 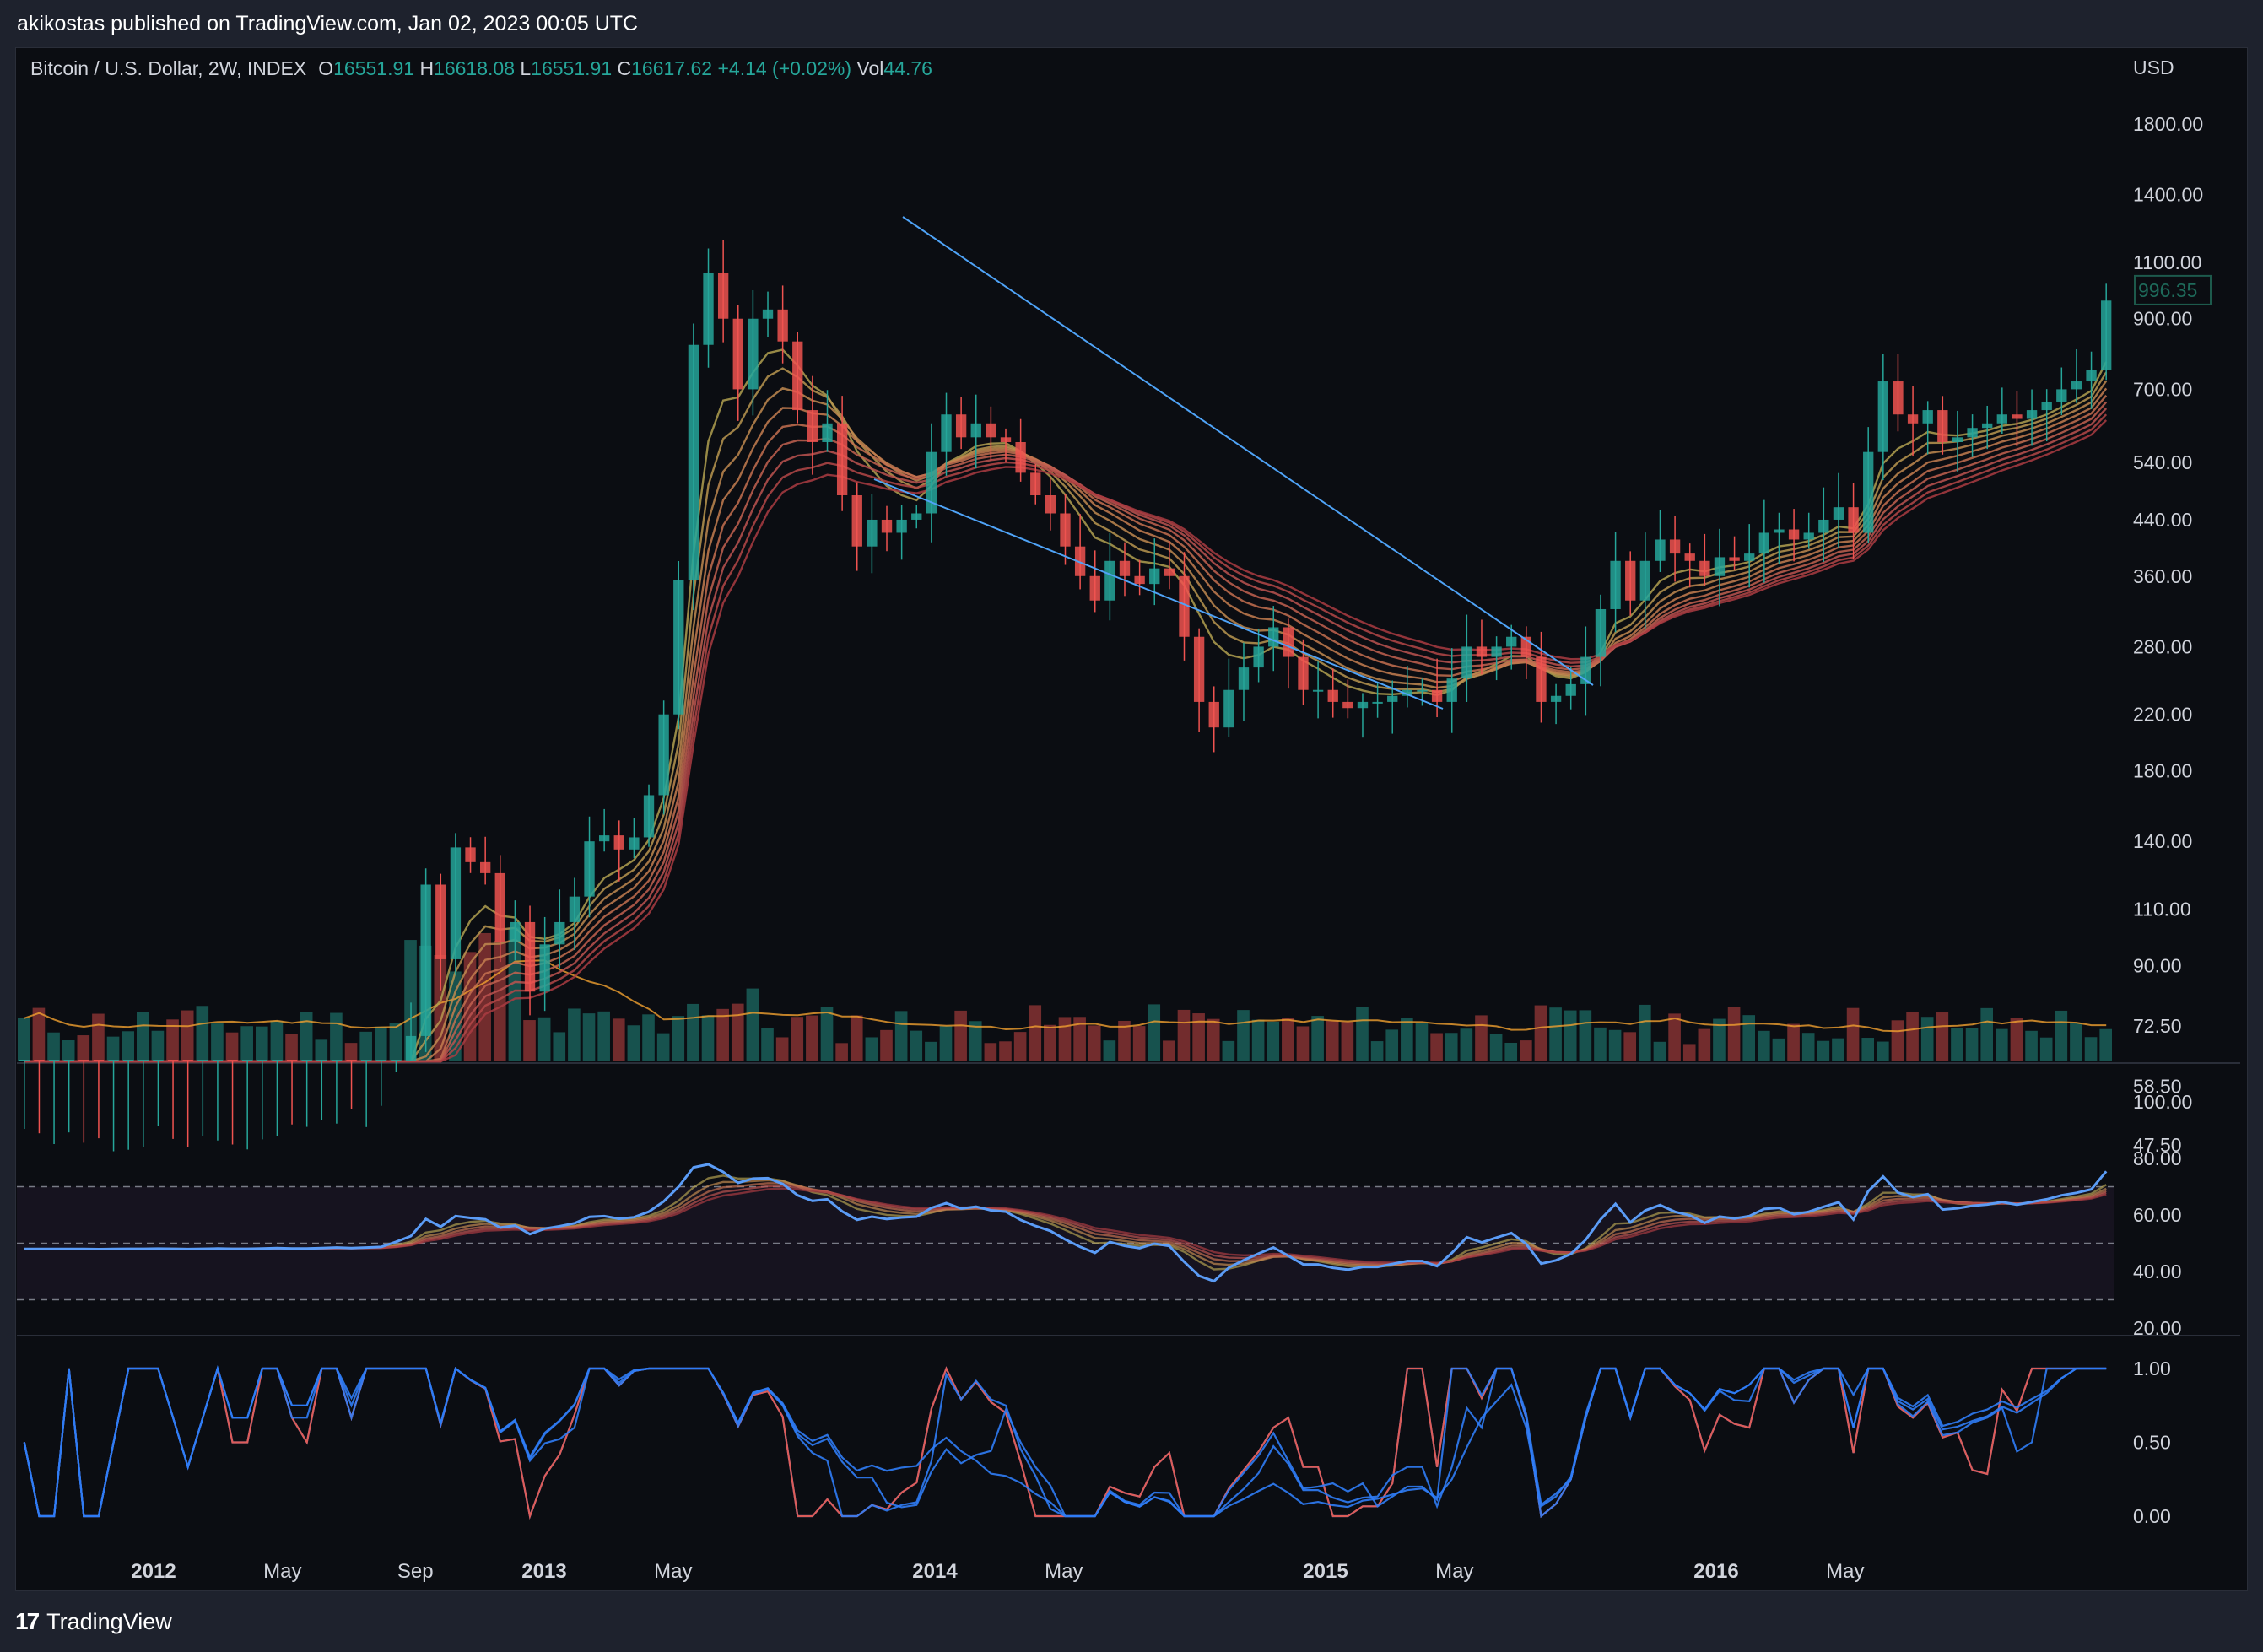 What do you see at coordinates (572, 68) in the screenshot?
I see `legend-low-value: 16551.91` at bounding box center [572, 68].